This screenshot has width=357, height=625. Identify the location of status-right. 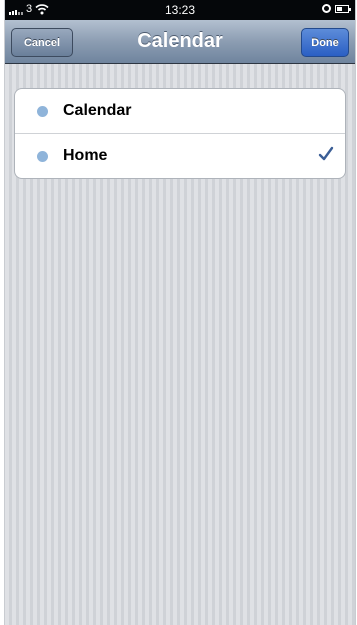
(336, 8).